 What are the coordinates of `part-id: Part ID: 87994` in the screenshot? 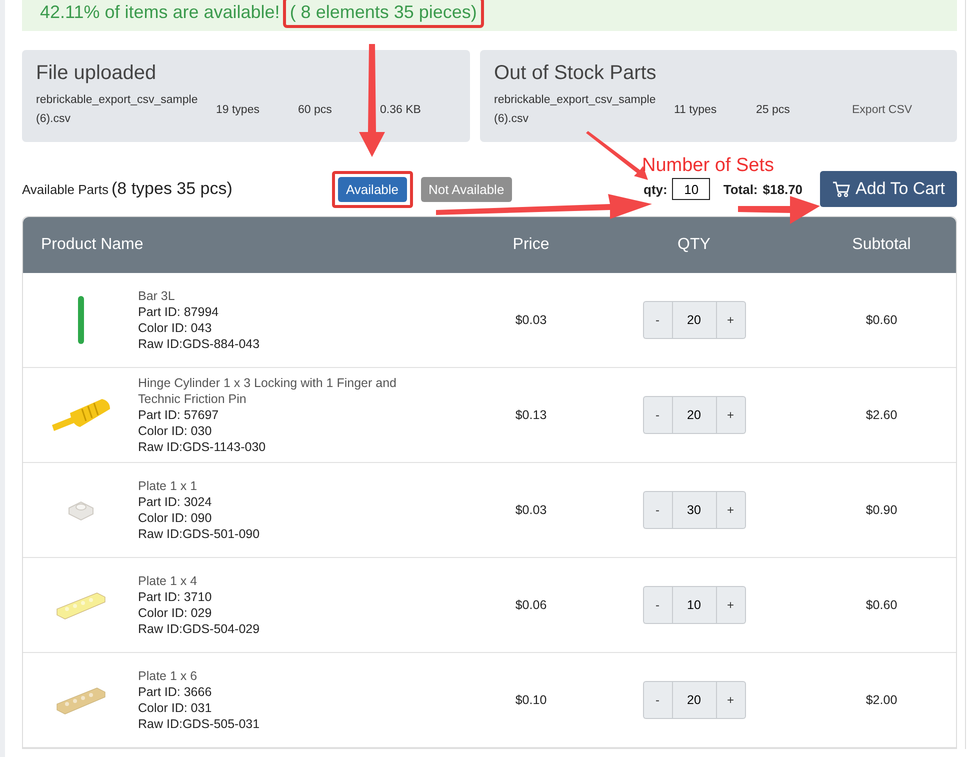 It's located at (179, 312).